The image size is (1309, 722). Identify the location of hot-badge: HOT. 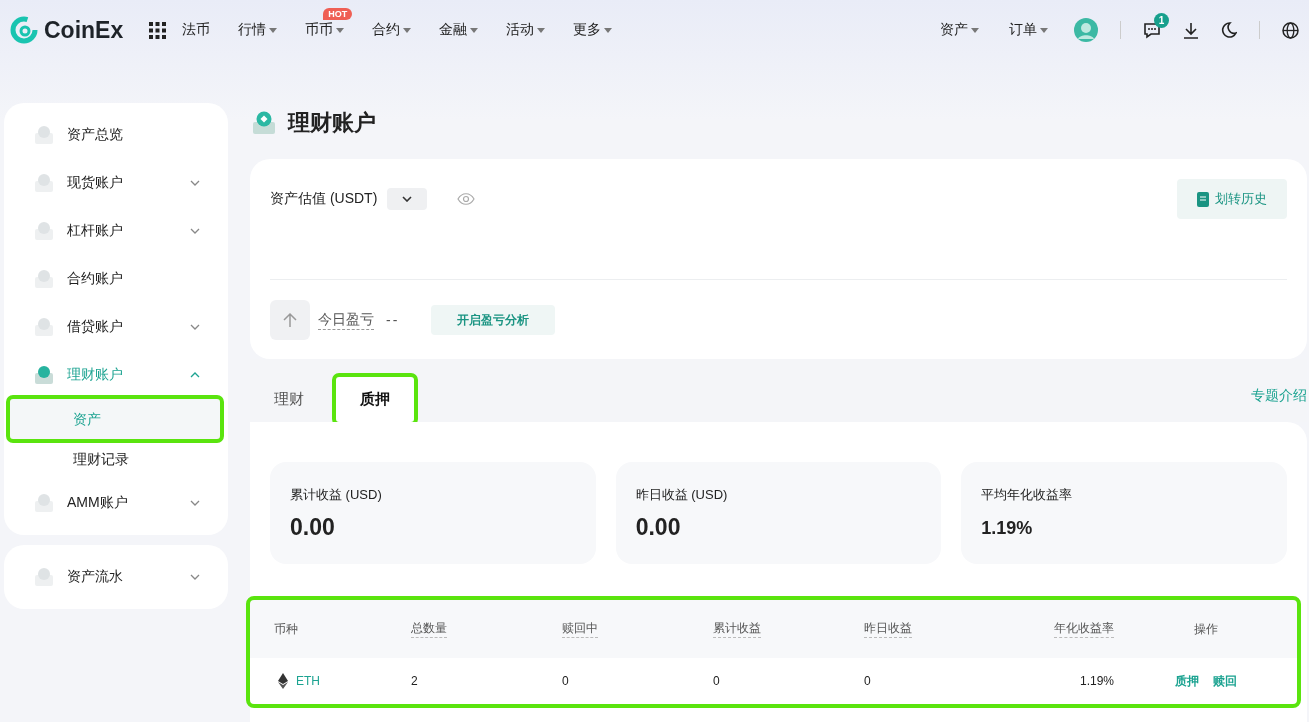
(338, 14).